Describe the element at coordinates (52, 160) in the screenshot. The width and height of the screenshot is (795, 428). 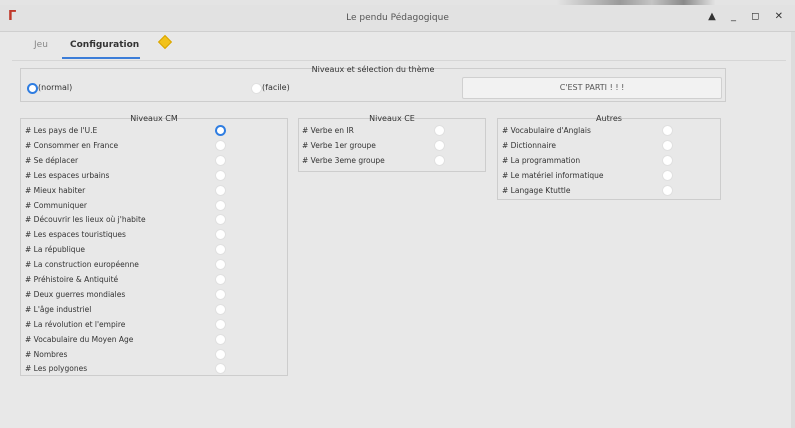
I see `cm-item-label: # Se déplacer` at that location.